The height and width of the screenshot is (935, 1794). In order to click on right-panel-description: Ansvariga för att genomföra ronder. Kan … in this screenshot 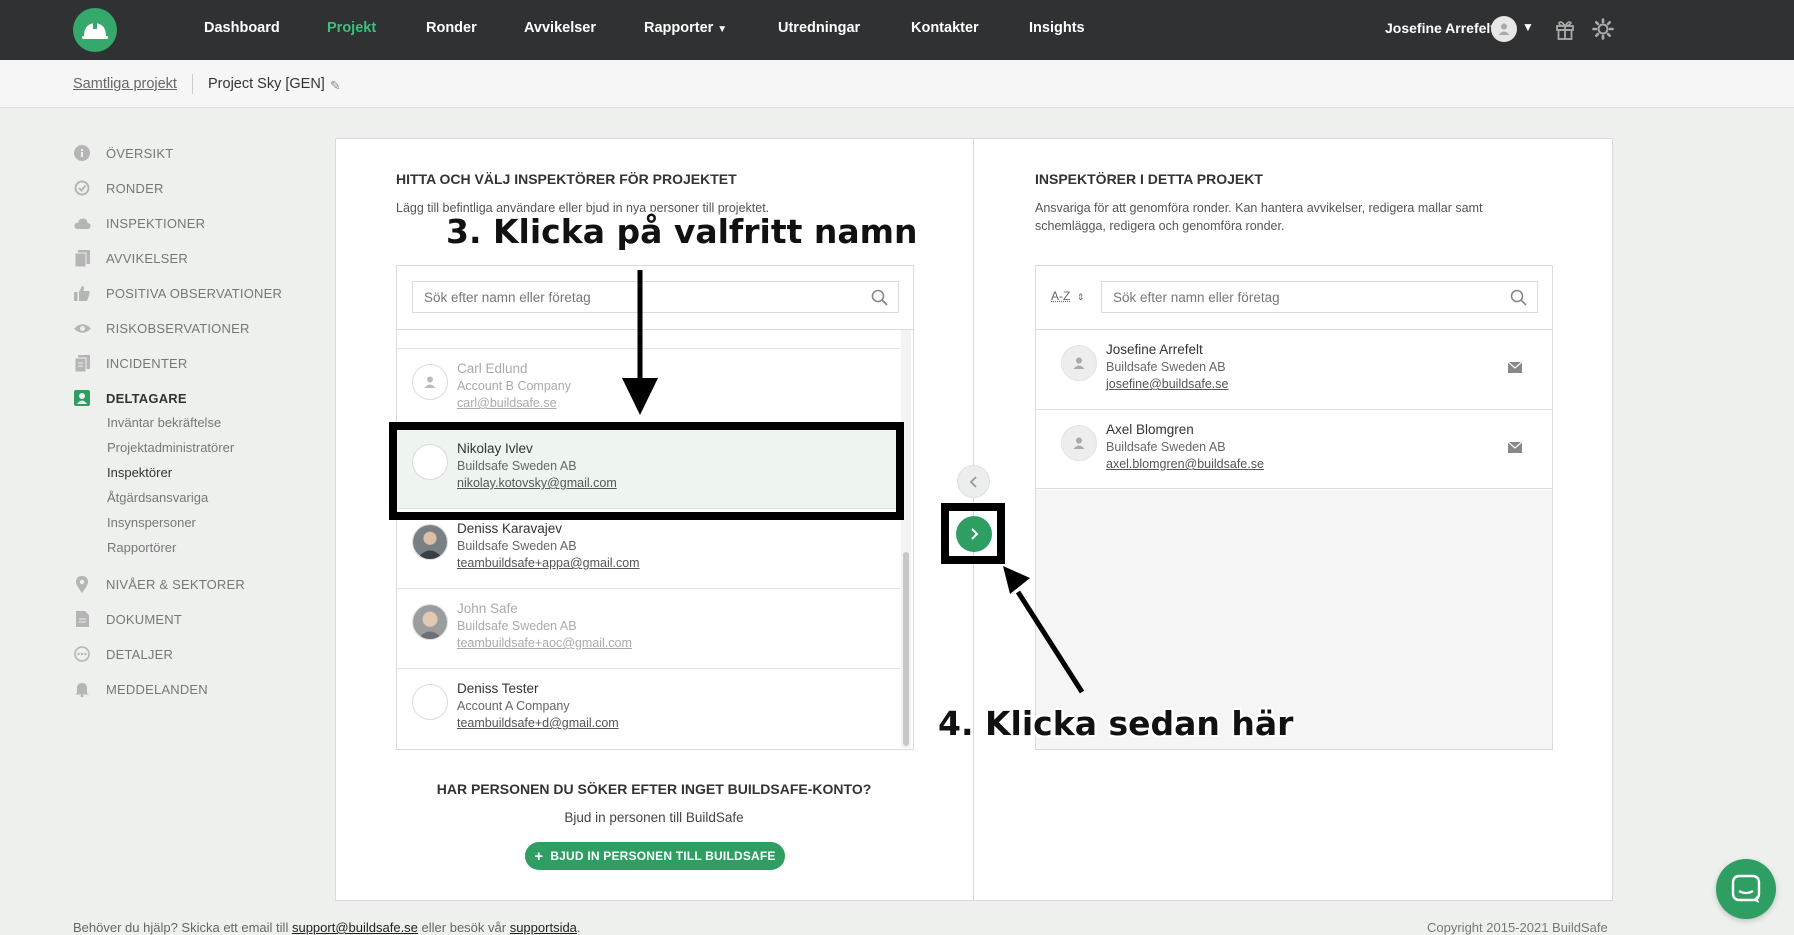, I will do `click(1259, 217)`.